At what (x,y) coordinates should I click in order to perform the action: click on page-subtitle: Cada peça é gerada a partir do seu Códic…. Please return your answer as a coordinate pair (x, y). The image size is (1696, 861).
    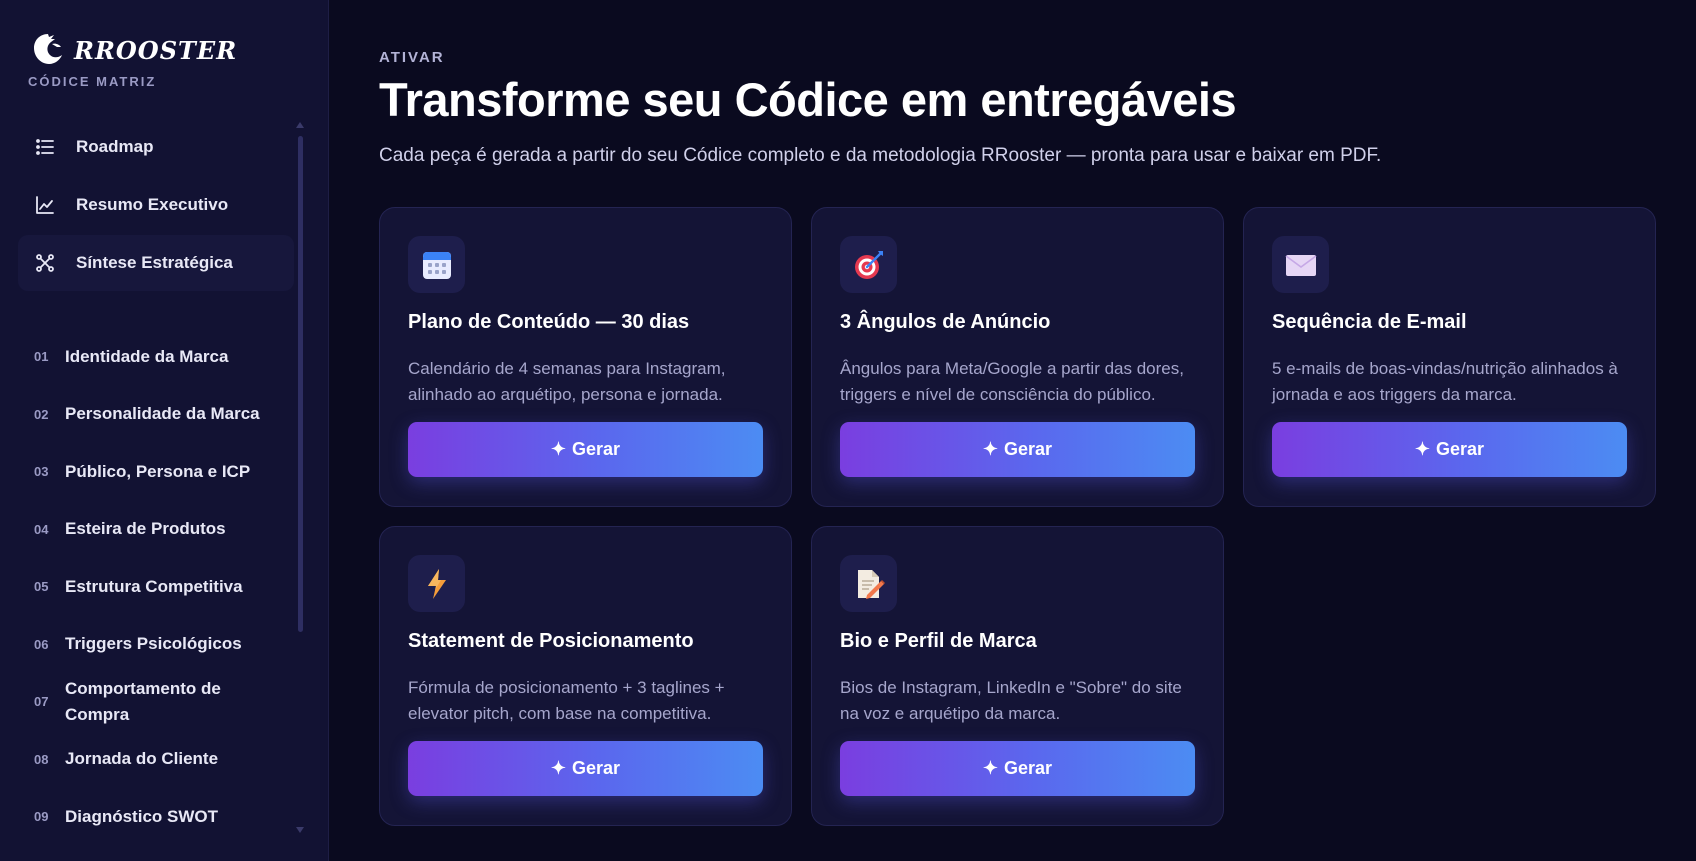
    Looking at the image, I should click on (880, 155).